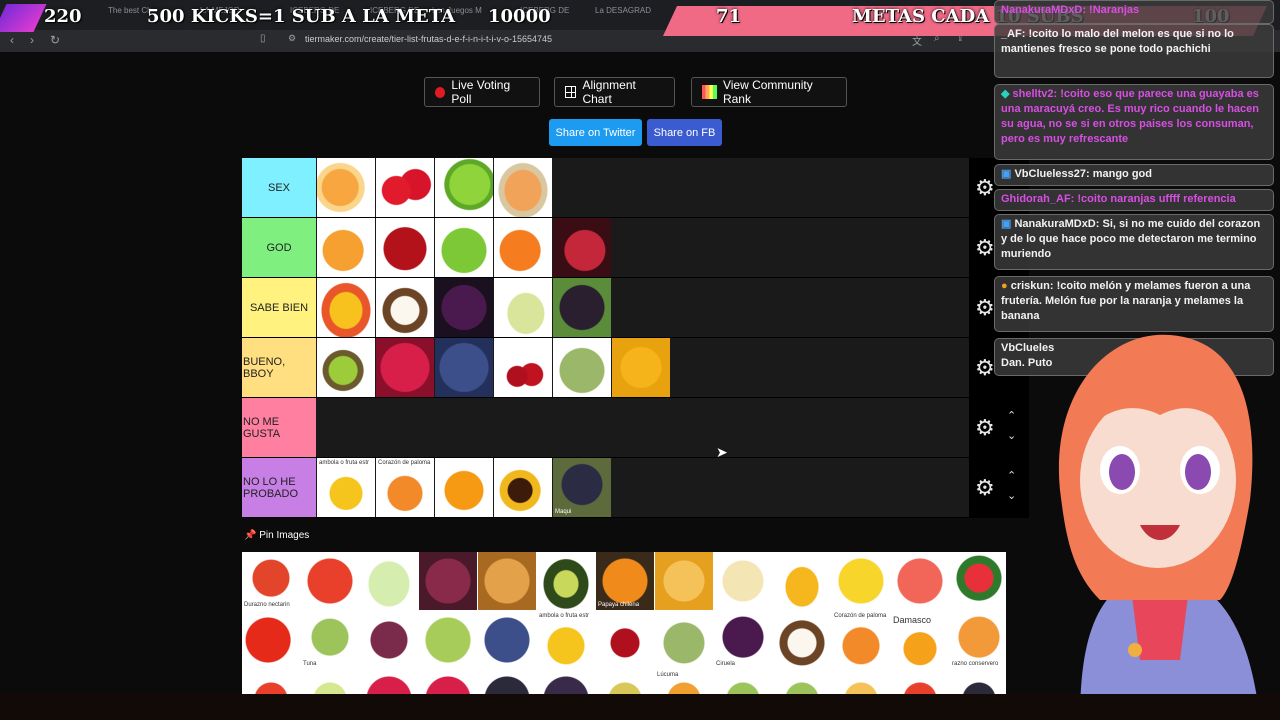 The width and height of the screenshot is (1280, 720). Describe the element at coordinates (1036, 199) in the screenshot. I see `chat-username: Ghidorah_AF` at that location.